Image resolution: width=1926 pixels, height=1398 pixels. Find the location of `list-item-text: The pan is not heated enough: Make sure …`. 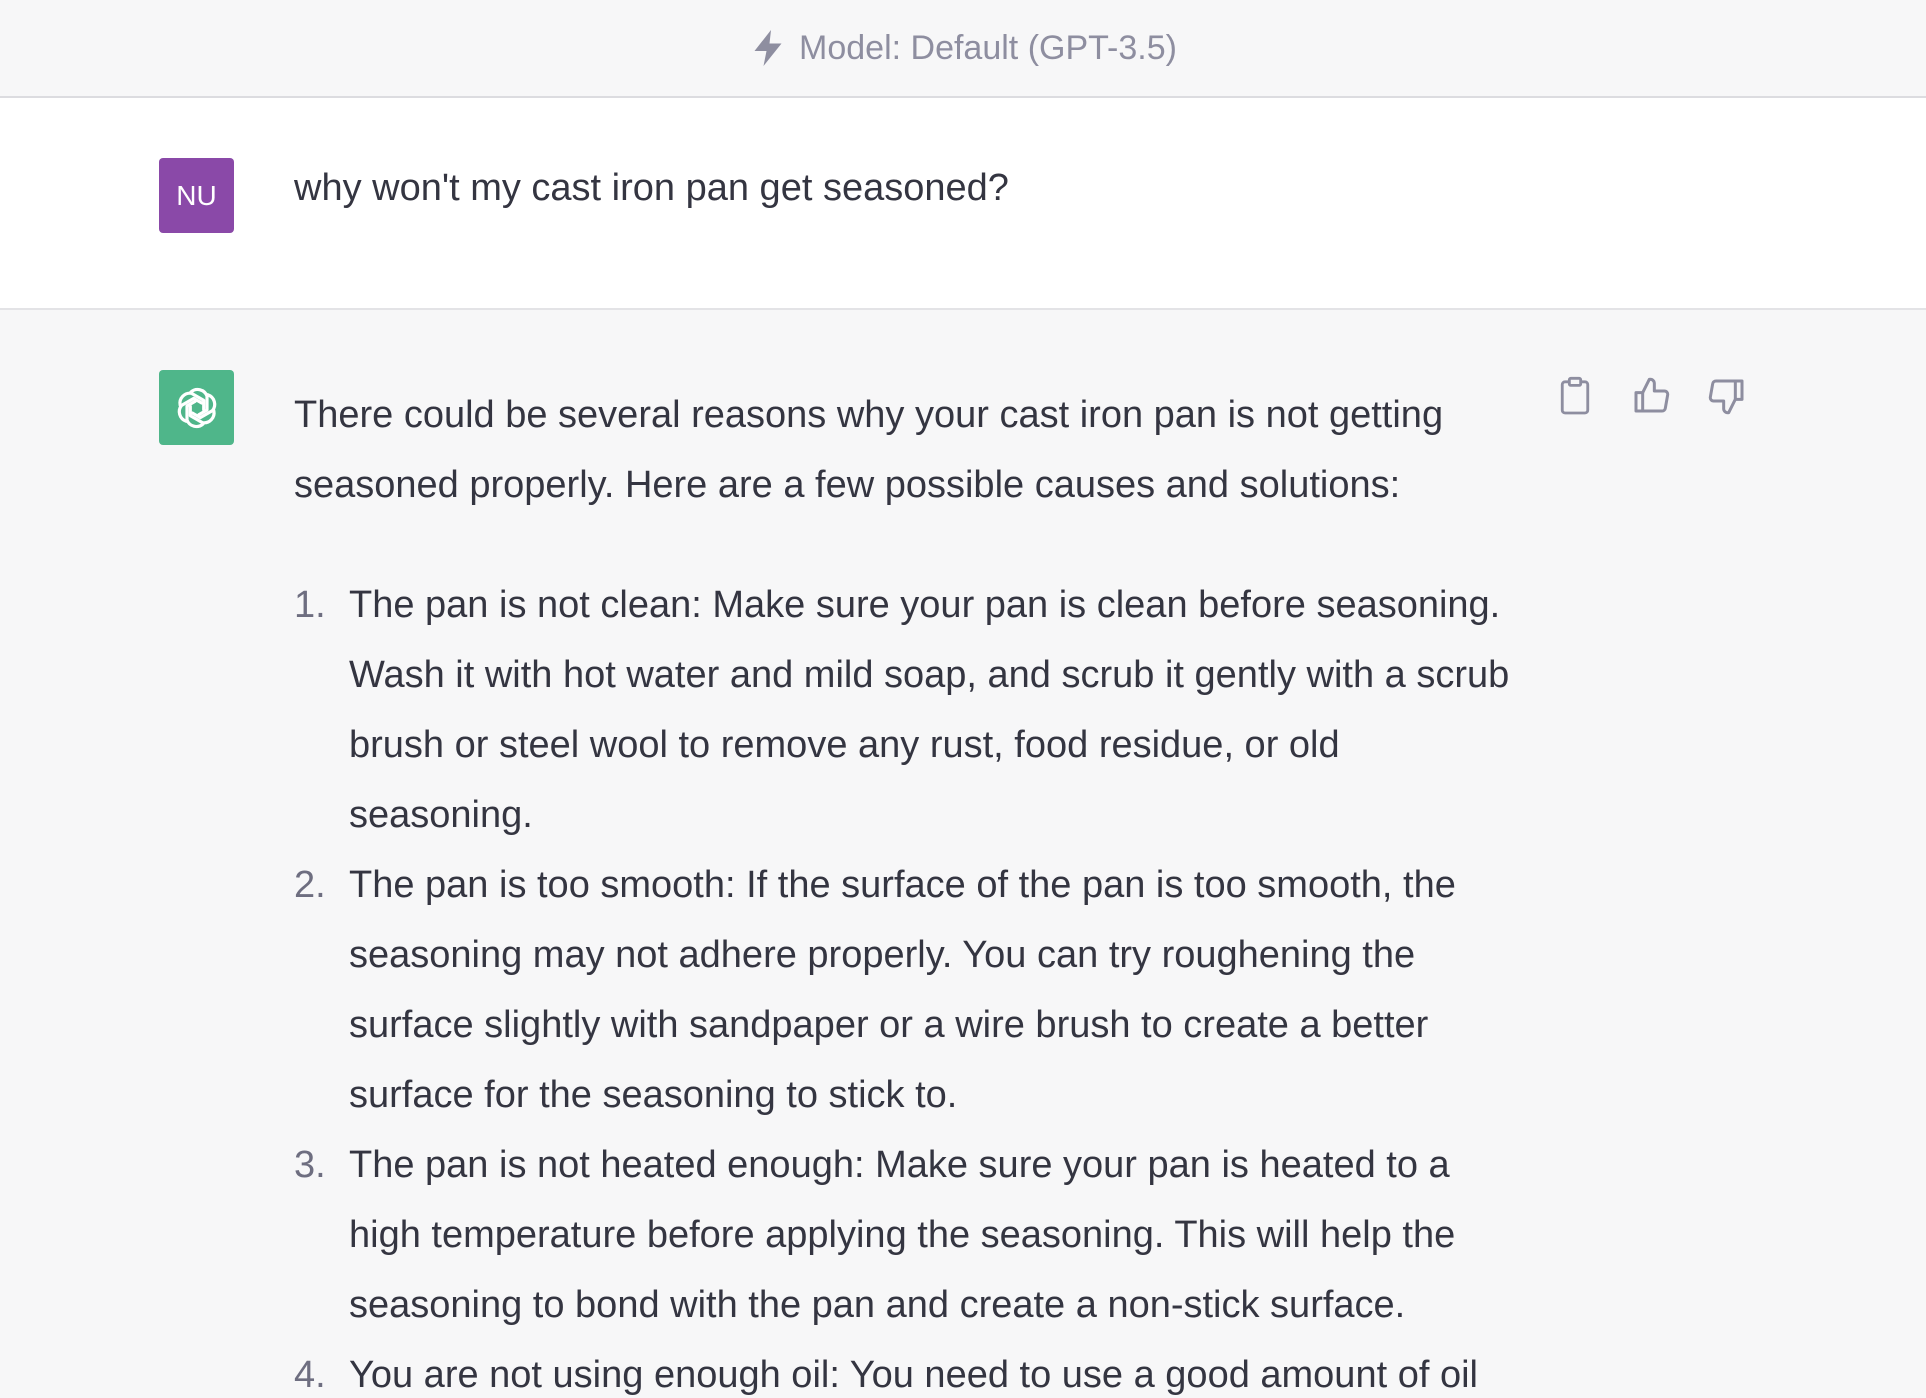

list-item-text: The pan is not heated enough: Make sure … is located at coordinates (902, 1235).